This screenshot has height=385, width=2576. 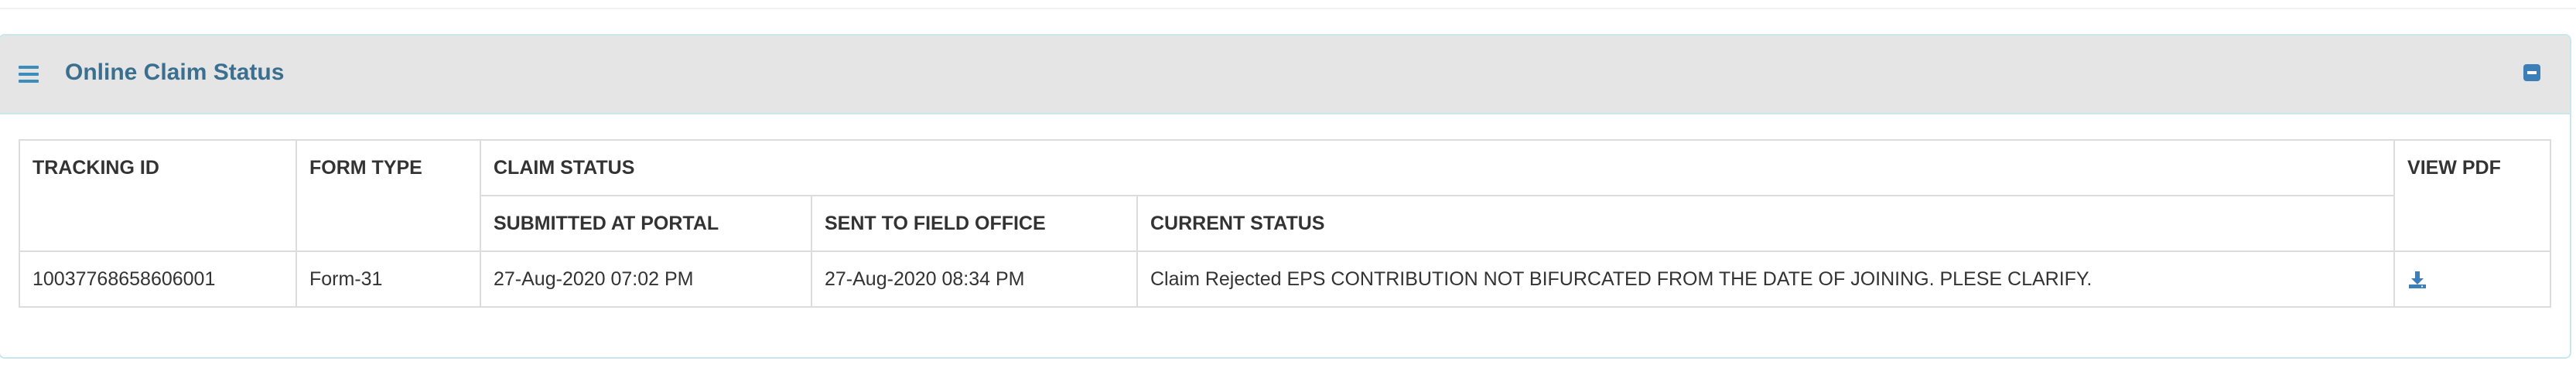 What do you see at coordinates (1288, 4) in the screenshot?
I see `top-strip` at bounding box center [1288, 4].